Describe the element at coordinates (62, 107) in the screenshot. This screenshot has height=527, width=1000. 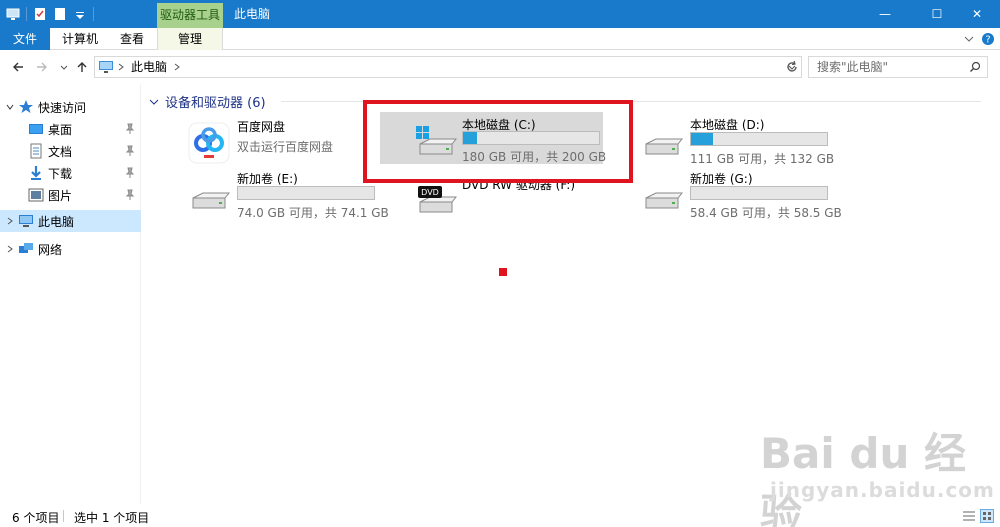
I see `sidebar-item-label: 快速访问` at that location.